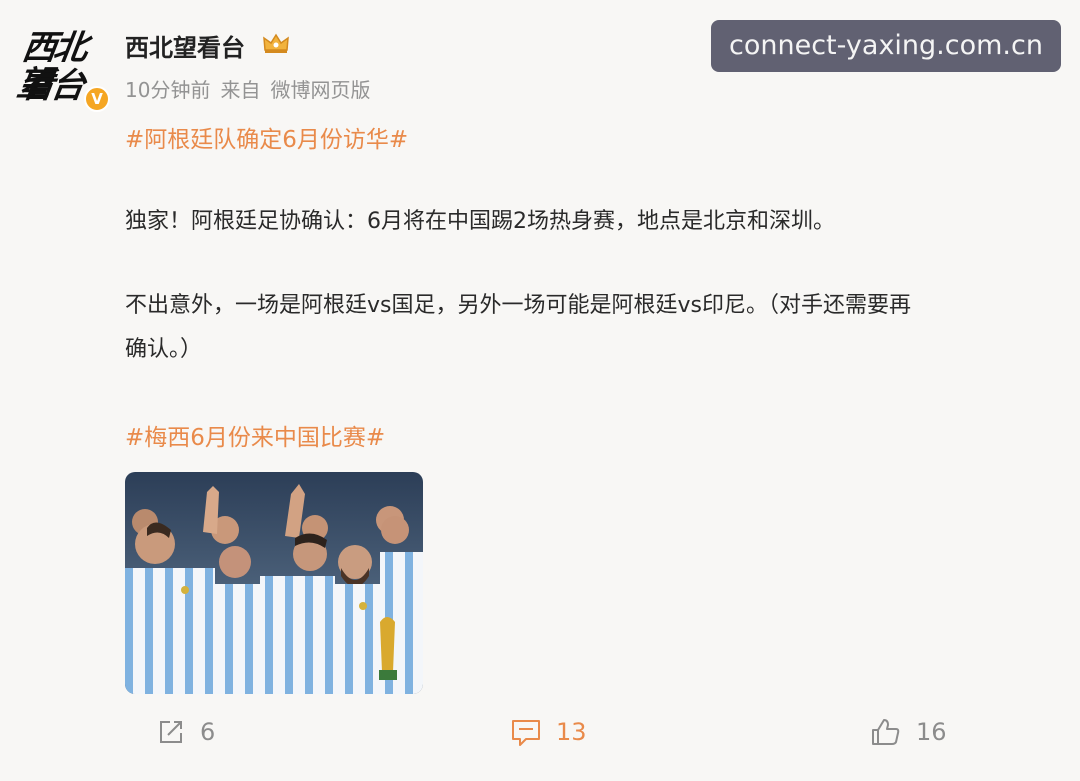 This screenshot has width=1080, height=781. What do you see at coordinates (185, 45) in the screenshot?
I see `username: 西北望看台` at bounding box center [185, 45].